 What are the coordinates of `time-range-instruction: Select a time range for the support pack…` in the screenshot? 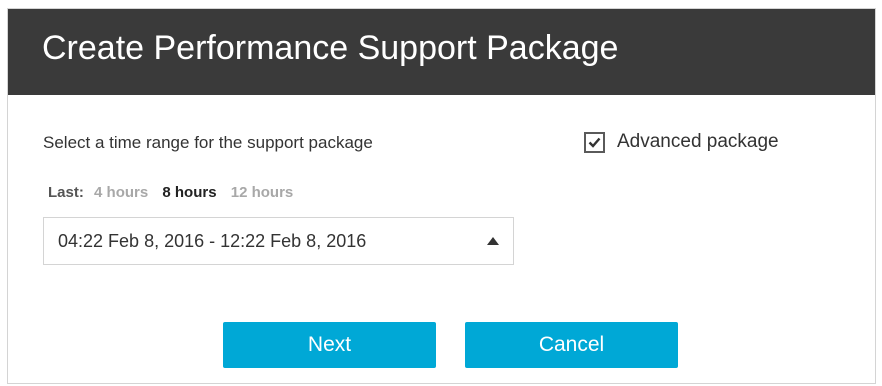 It's located at (208, 143).